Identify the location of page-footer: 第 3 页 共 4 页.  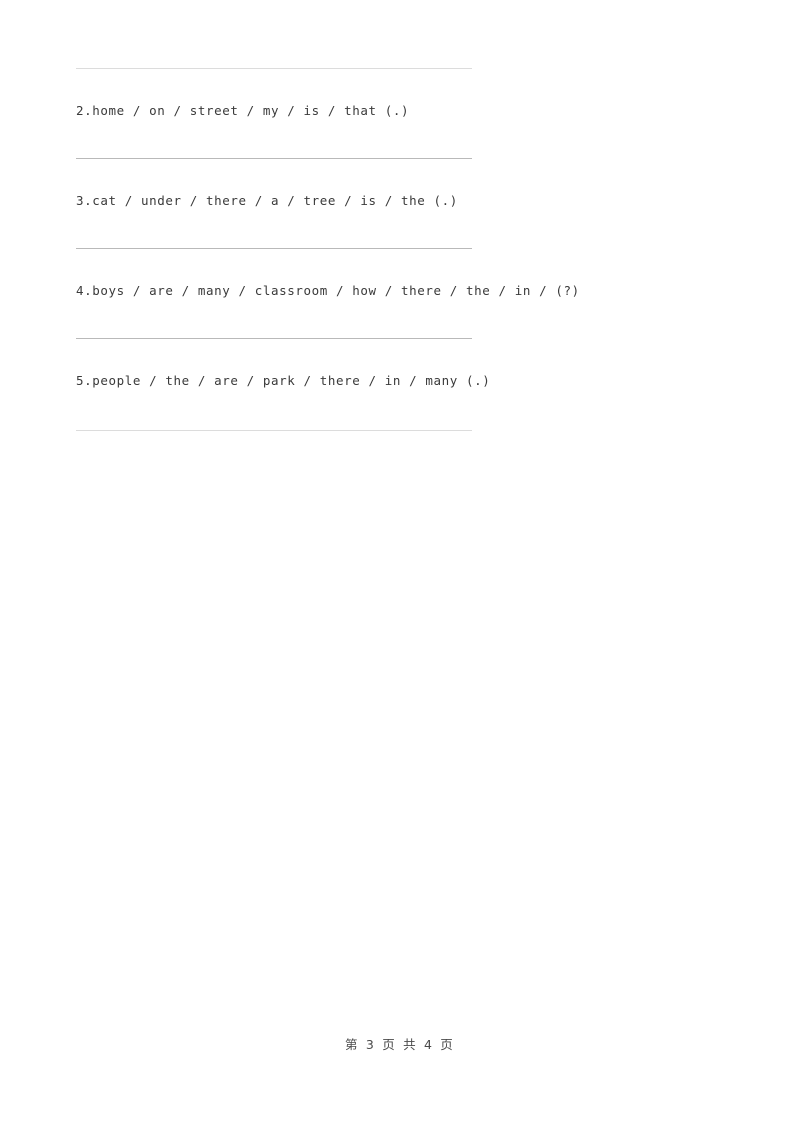
(400, 1044).